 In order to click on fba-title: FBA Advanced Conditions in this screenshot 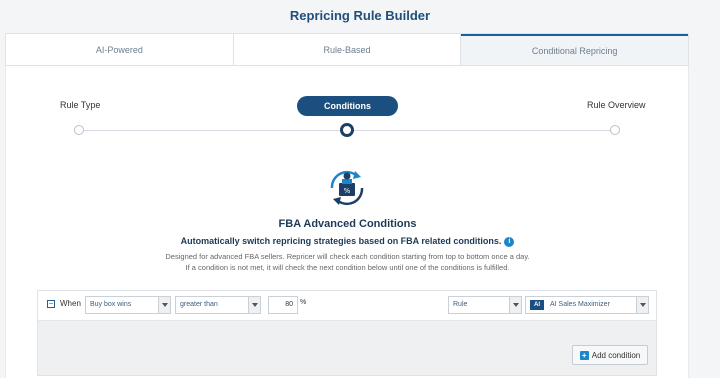, I will do `click(347, 224)`.